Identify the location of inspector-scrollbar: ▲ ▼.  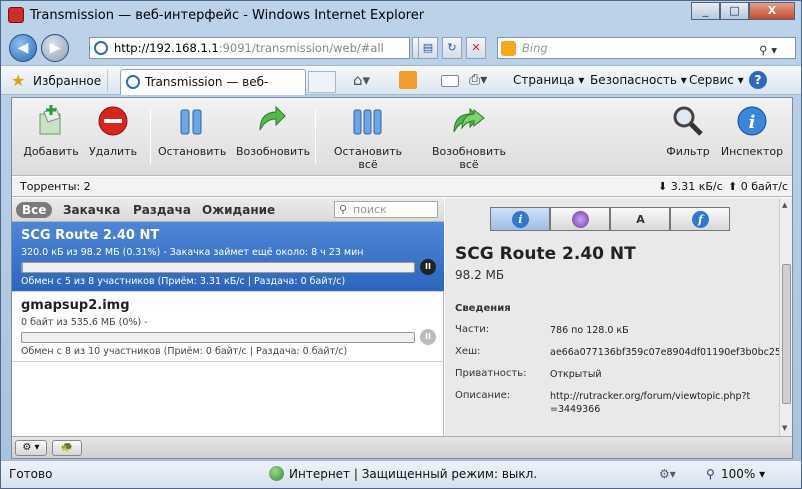
(785, 317).